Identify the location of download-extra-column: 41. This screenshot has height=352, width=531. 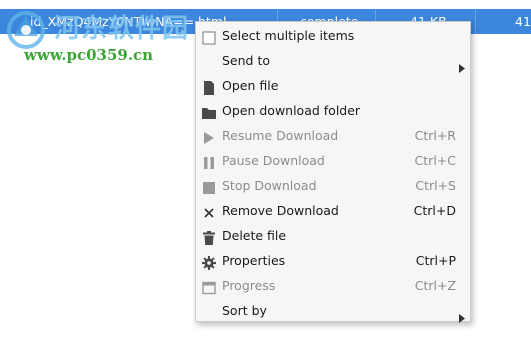
(523, 21).